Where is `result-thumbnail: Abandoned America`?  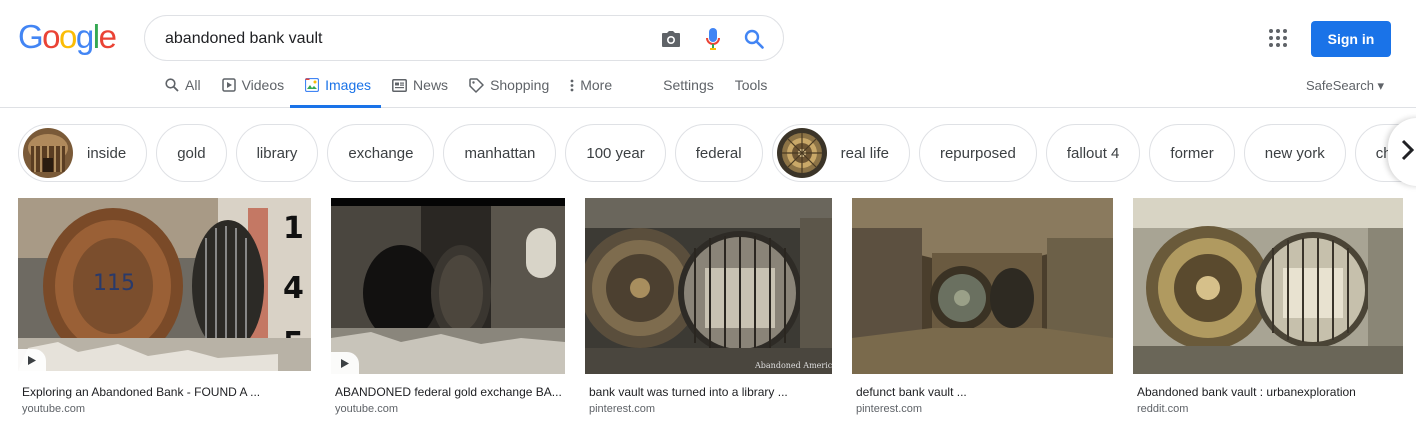
result-thumbnail: Abandoned America is located at coordinates (708, 286).